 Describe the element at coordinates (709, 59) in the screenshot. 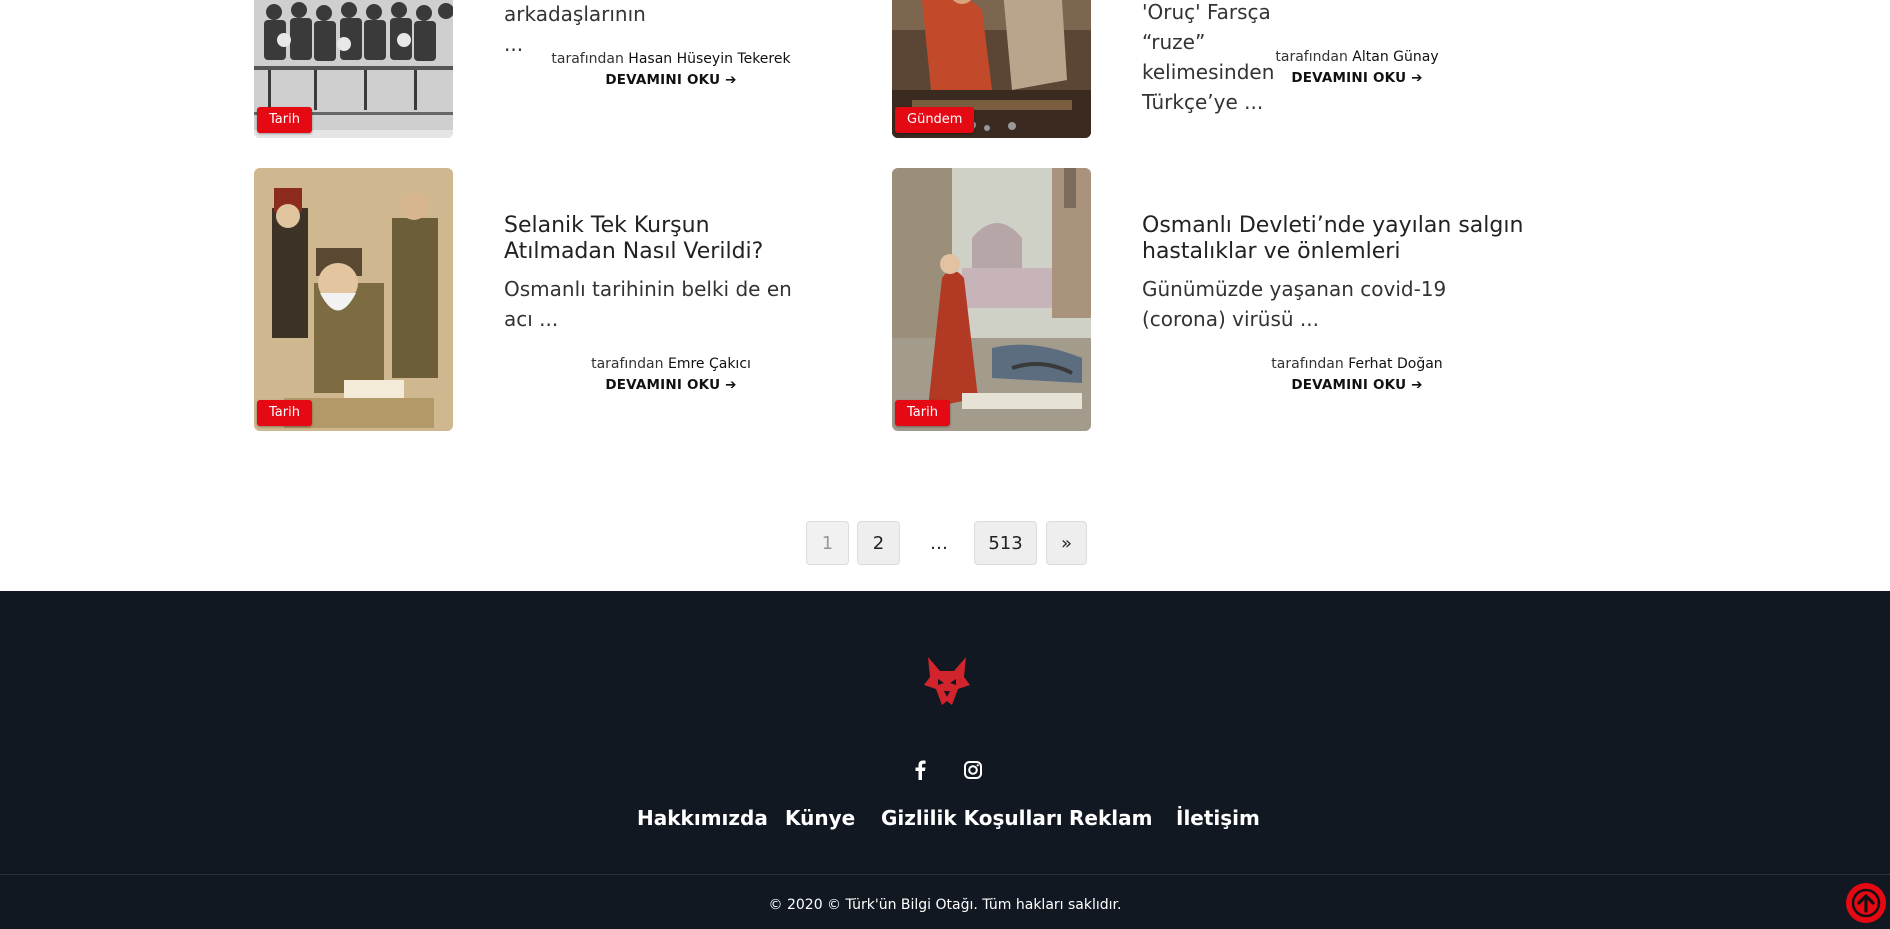

I see `author-name: Hasan Hüseyin Tekerek` at that location.